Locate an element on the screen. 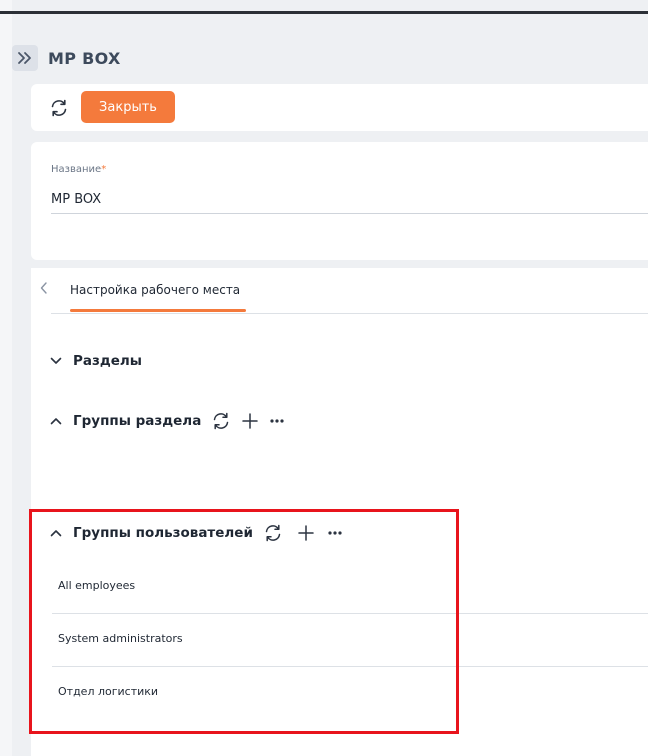  chevron-left-icon is located at coordinates (43, 288).